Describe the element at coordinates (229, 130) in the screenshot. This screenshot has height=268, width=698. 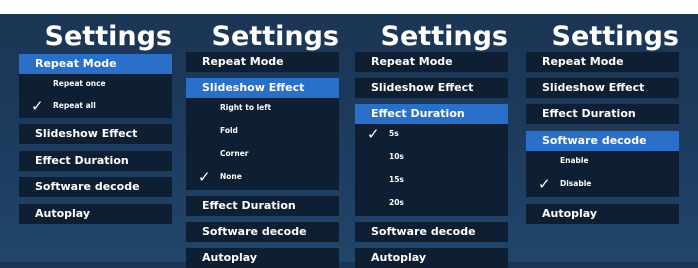
I see `option-label: Fold` at that location.